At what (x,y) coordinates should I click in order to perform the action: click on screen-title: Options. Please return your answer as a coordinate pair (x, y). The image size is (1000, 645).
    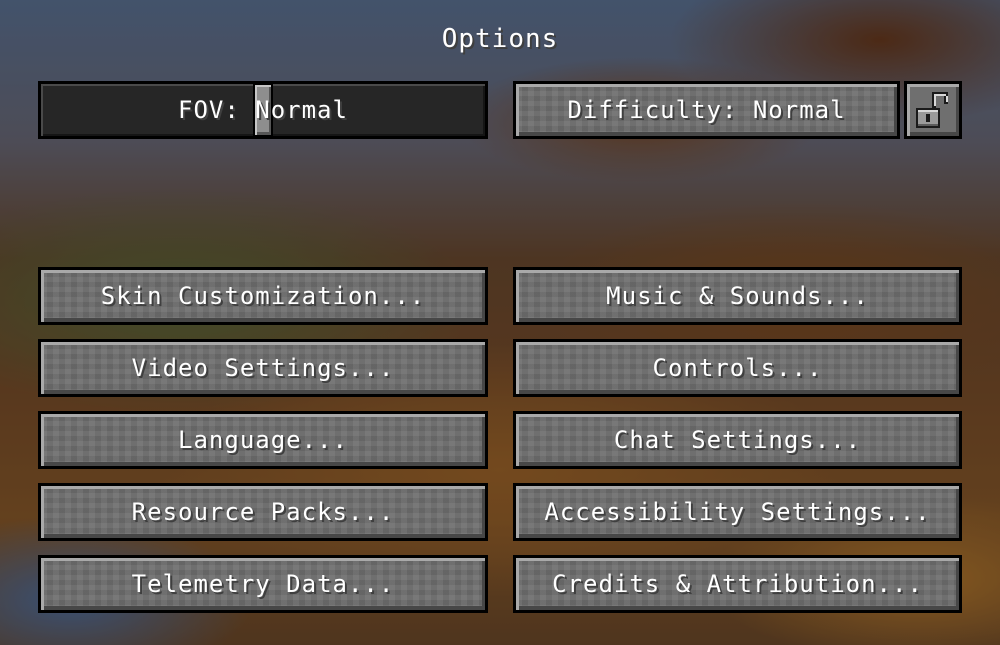
    Looking at the image, I should click on (500, 39).